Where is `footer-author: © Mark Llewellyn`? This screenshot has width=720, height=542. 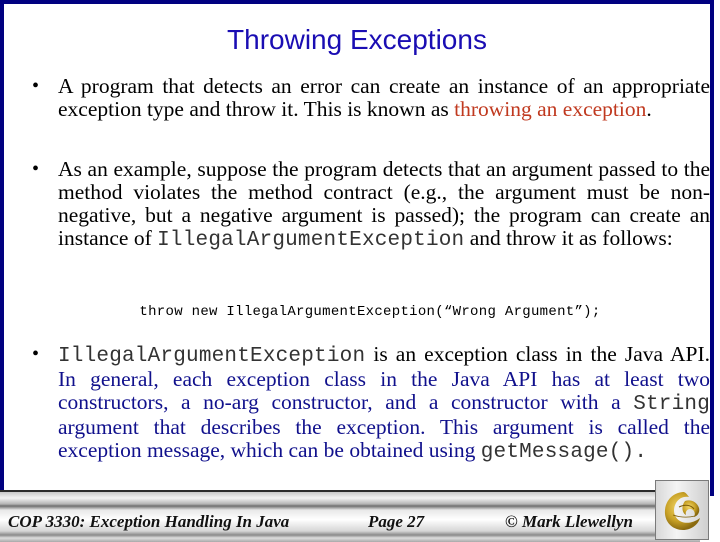 footer-author: © Mark Llewellyn is located at coordinates (569, 521).